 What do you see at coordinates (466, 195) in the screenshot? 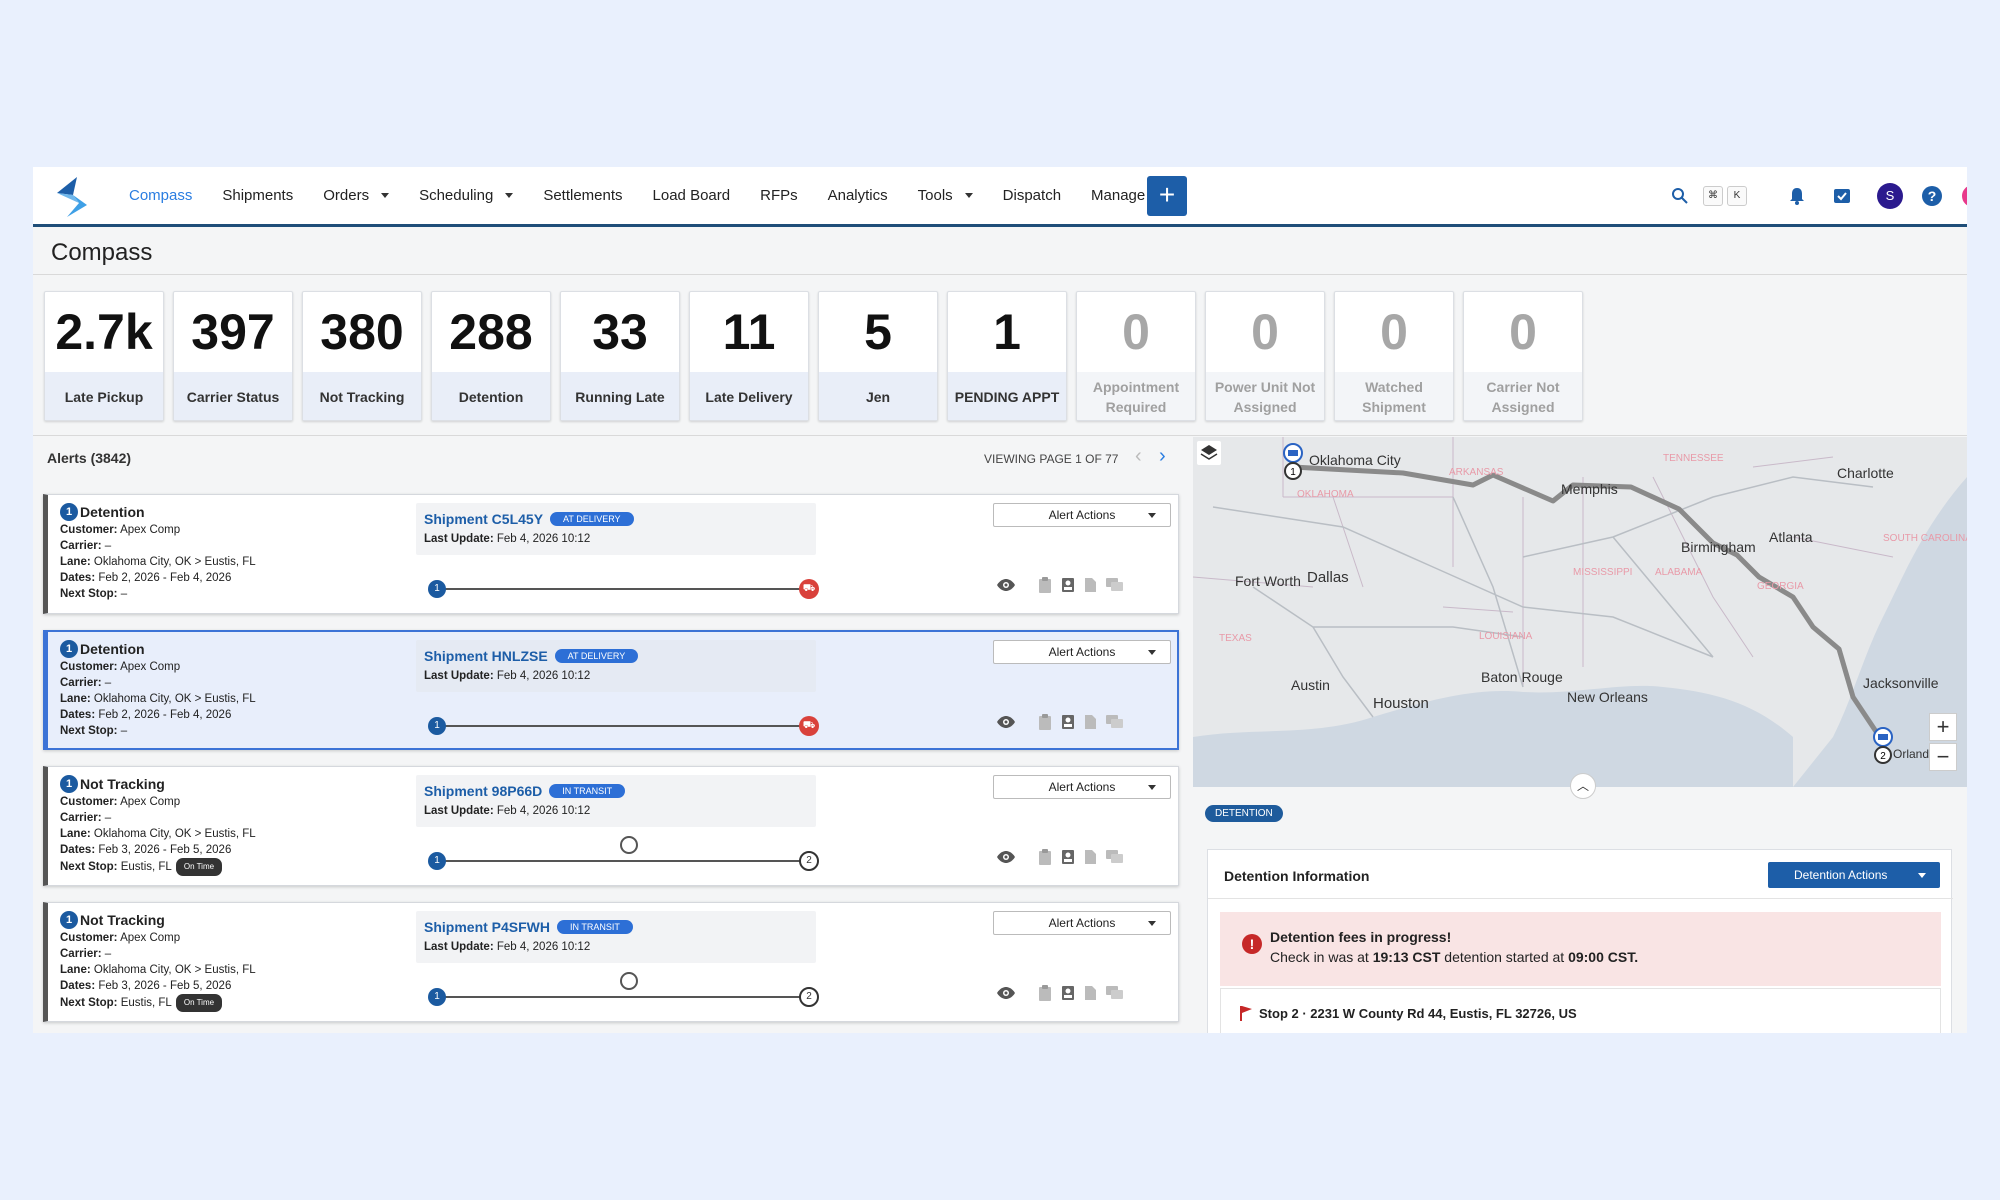
I see `nav-item-scheduling: Scheduling` at bounding box center [466, 195].